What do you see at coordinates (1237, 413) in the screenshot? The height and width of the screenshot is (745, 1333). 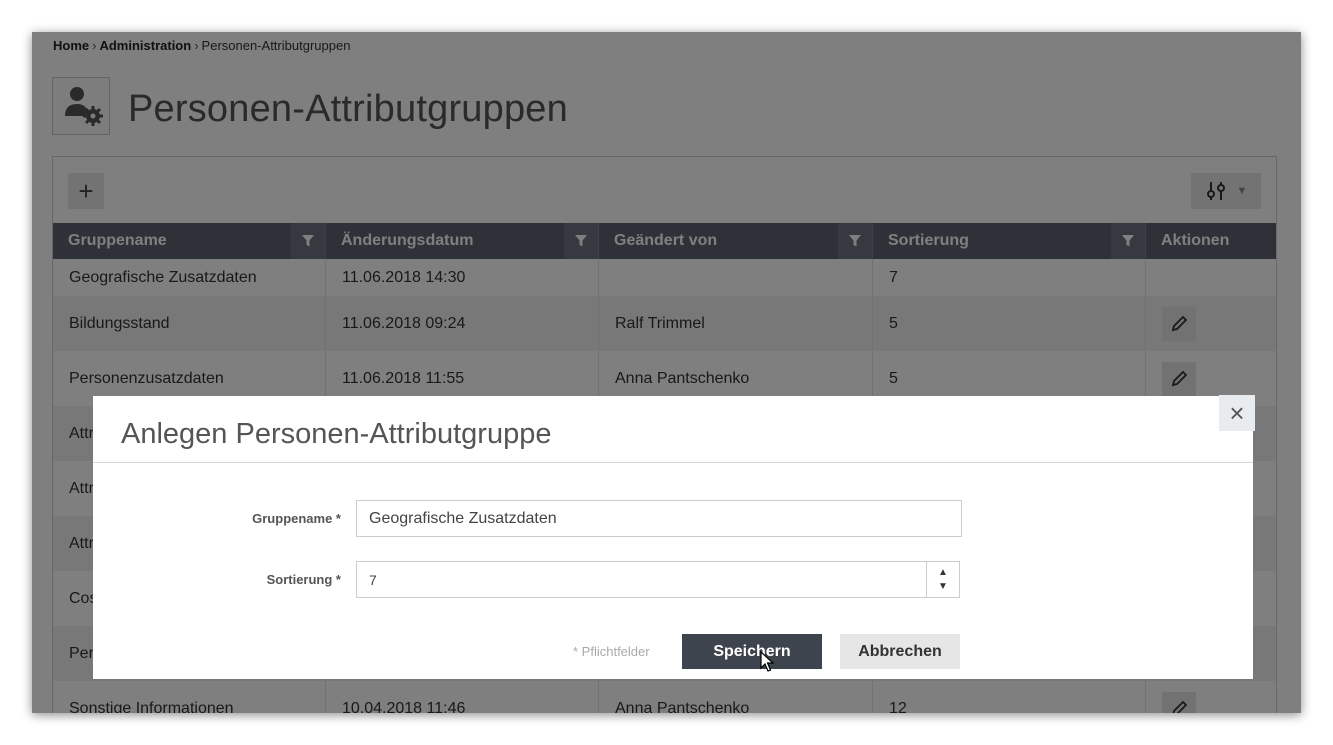 I see `close-icon: ×` at bounding box center [1237, 413].